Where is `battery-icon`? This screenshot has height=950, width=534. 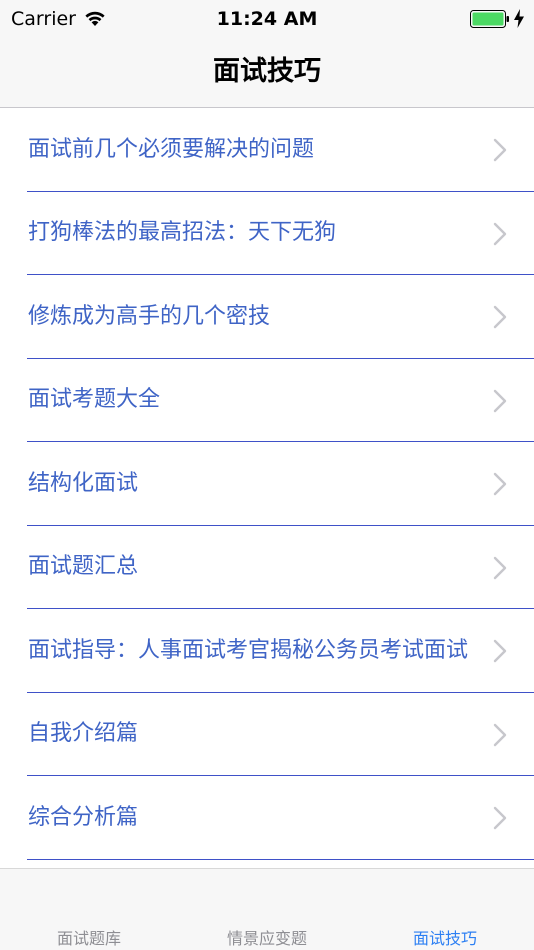 battery-icon is located at coordinates (489, 19).